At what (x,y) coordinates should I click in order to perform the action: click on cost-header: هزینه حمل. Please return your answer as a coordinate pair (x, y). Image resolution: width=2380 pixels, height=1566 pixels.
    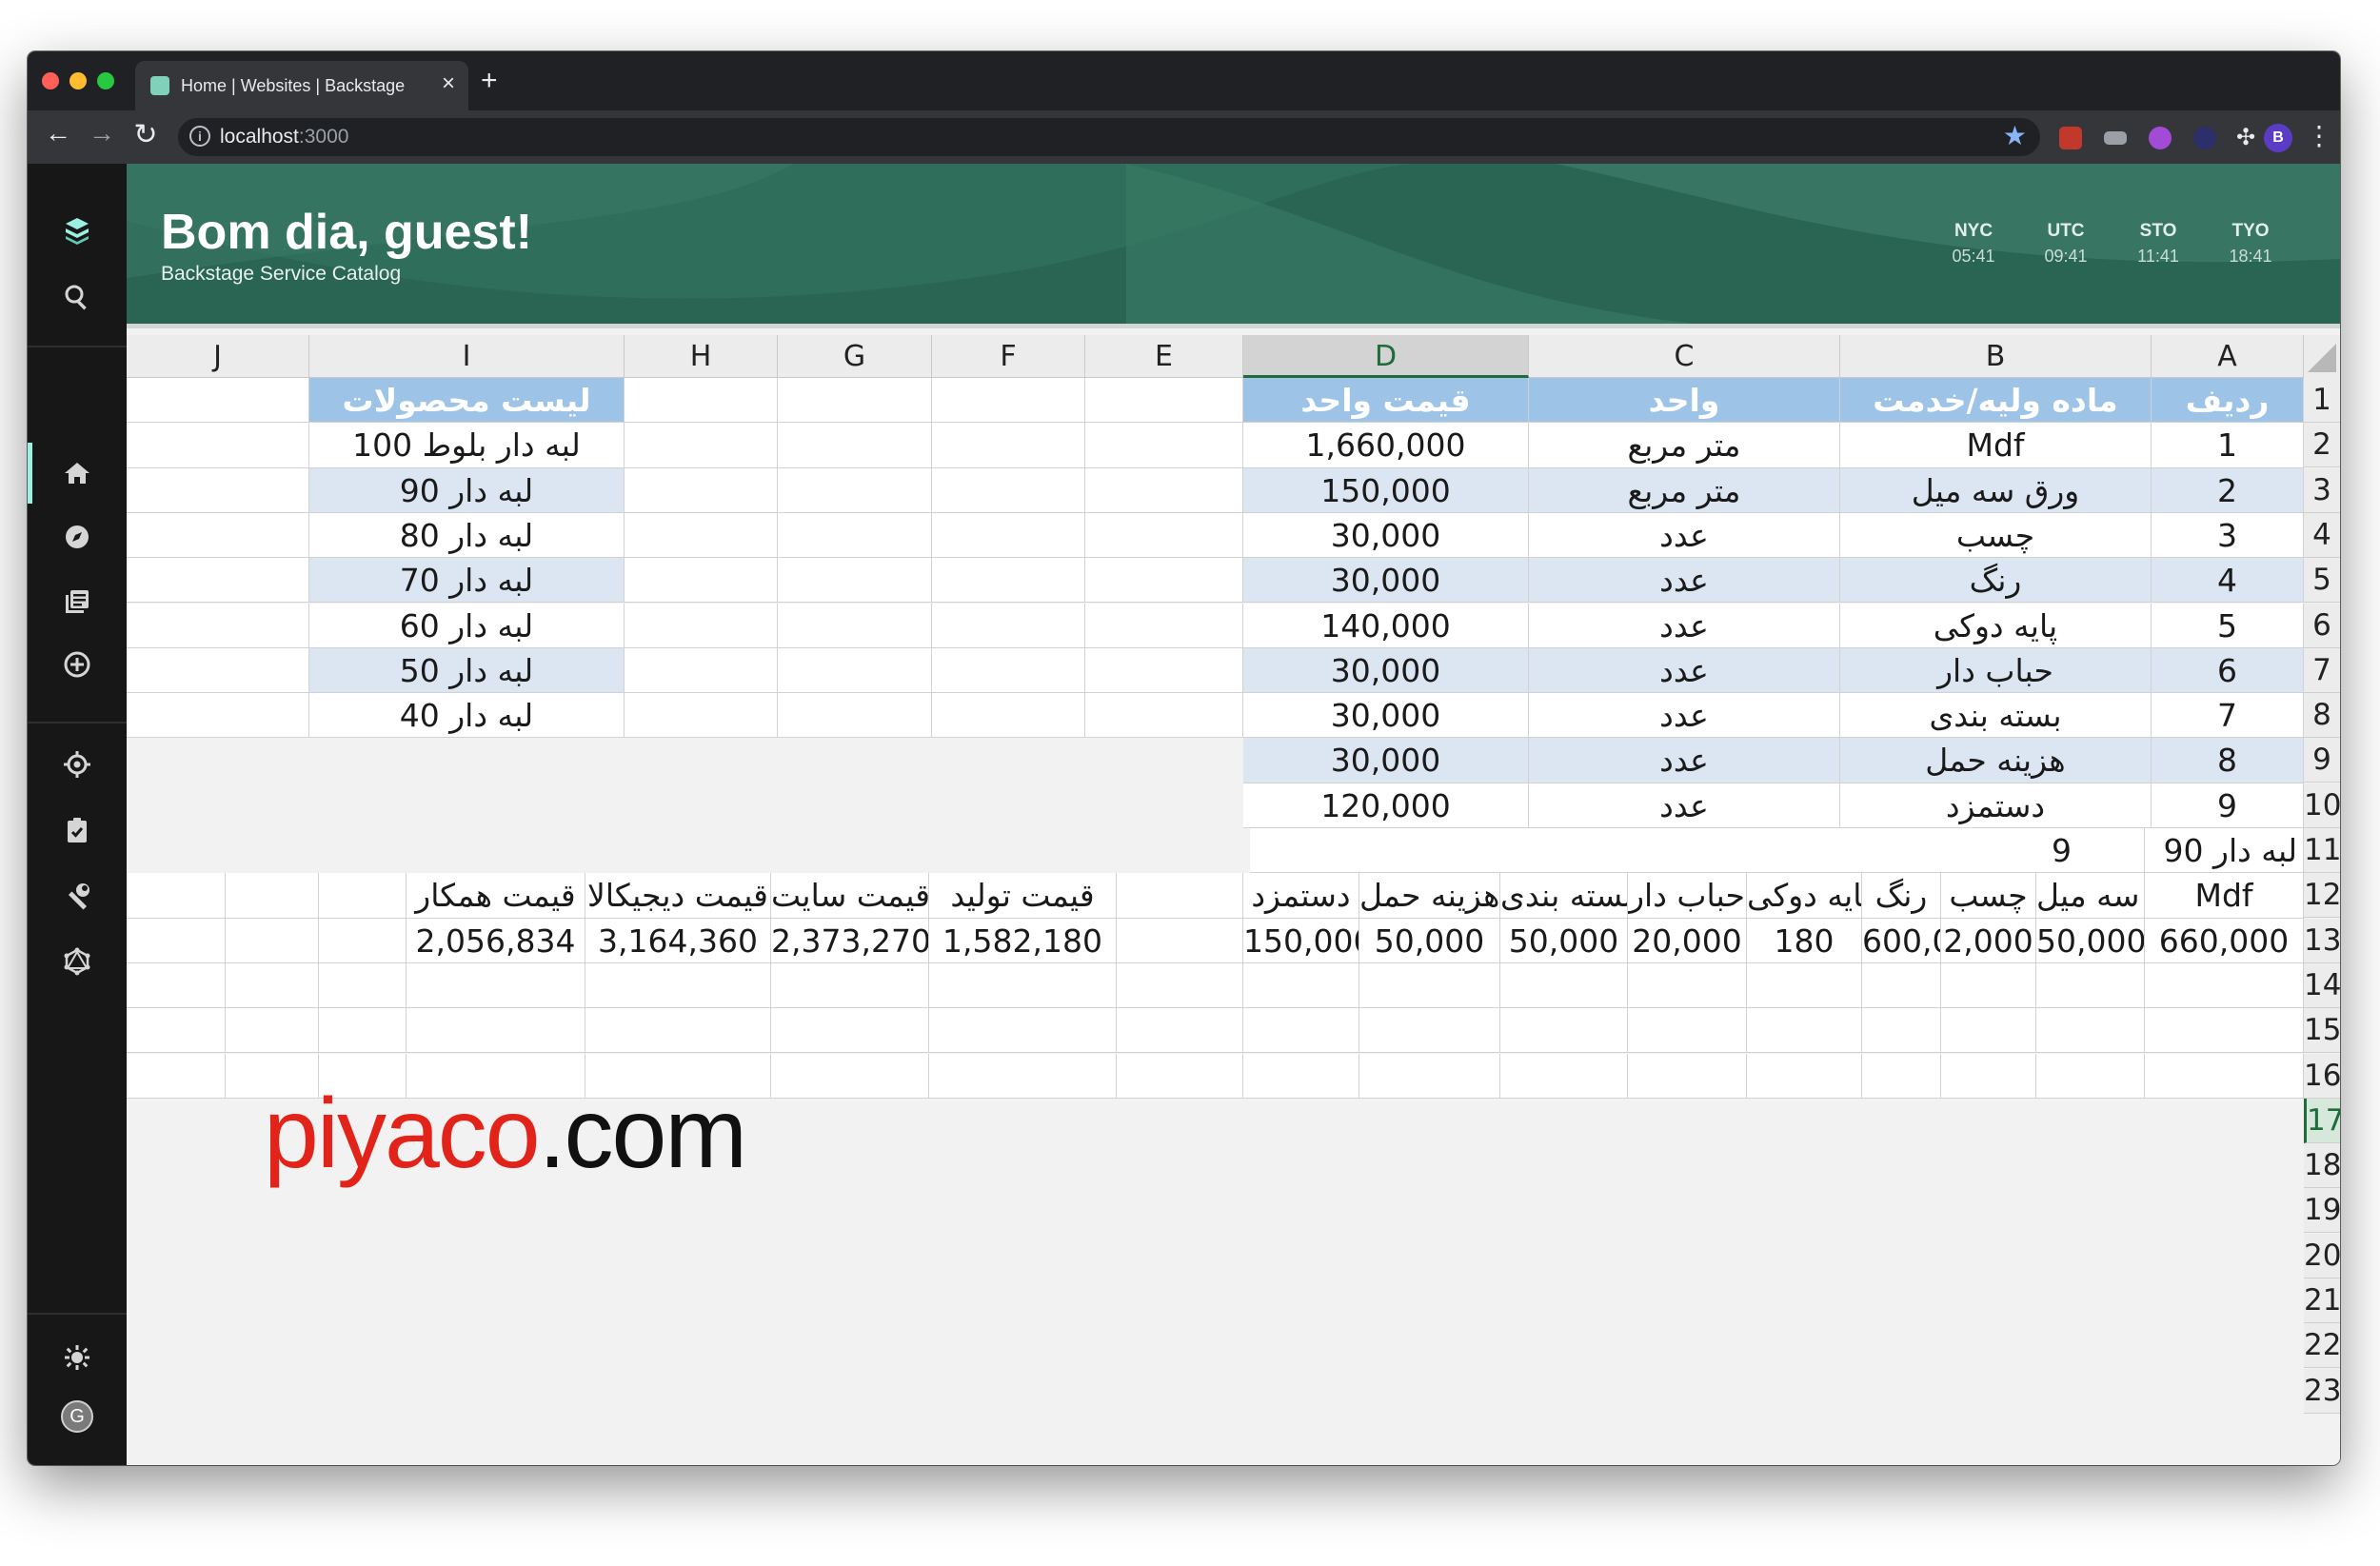
    Looking at the image, I should click on (1429, 896).